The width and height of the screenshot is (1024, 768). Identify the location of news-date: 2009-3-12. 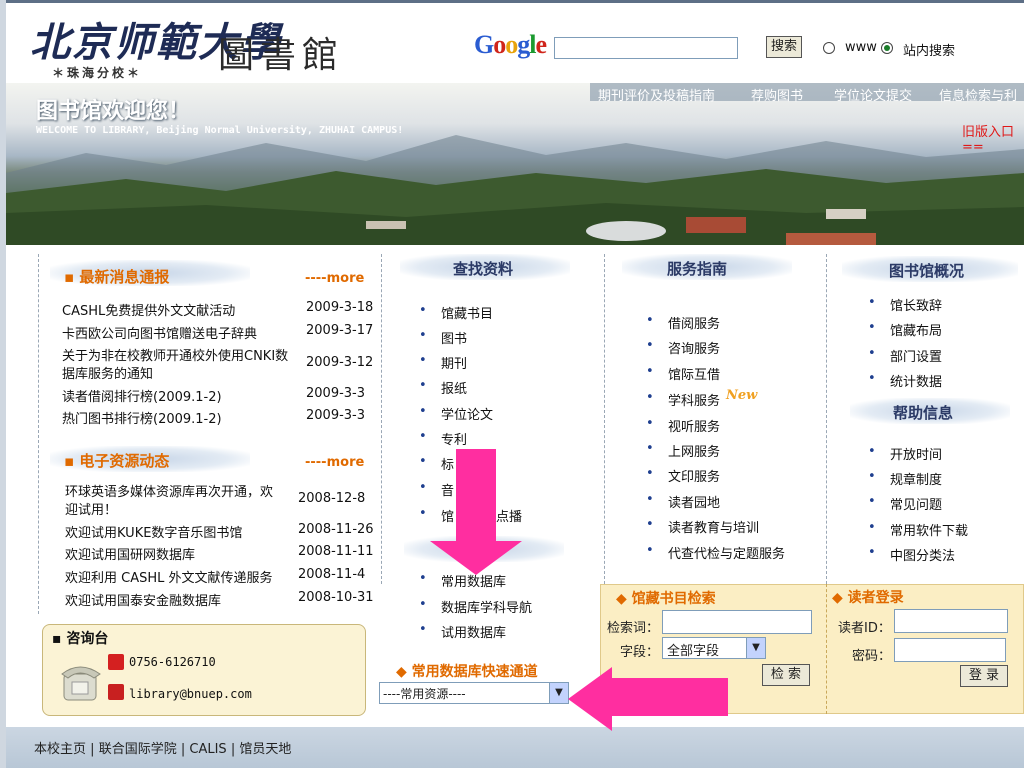
(340, 362).